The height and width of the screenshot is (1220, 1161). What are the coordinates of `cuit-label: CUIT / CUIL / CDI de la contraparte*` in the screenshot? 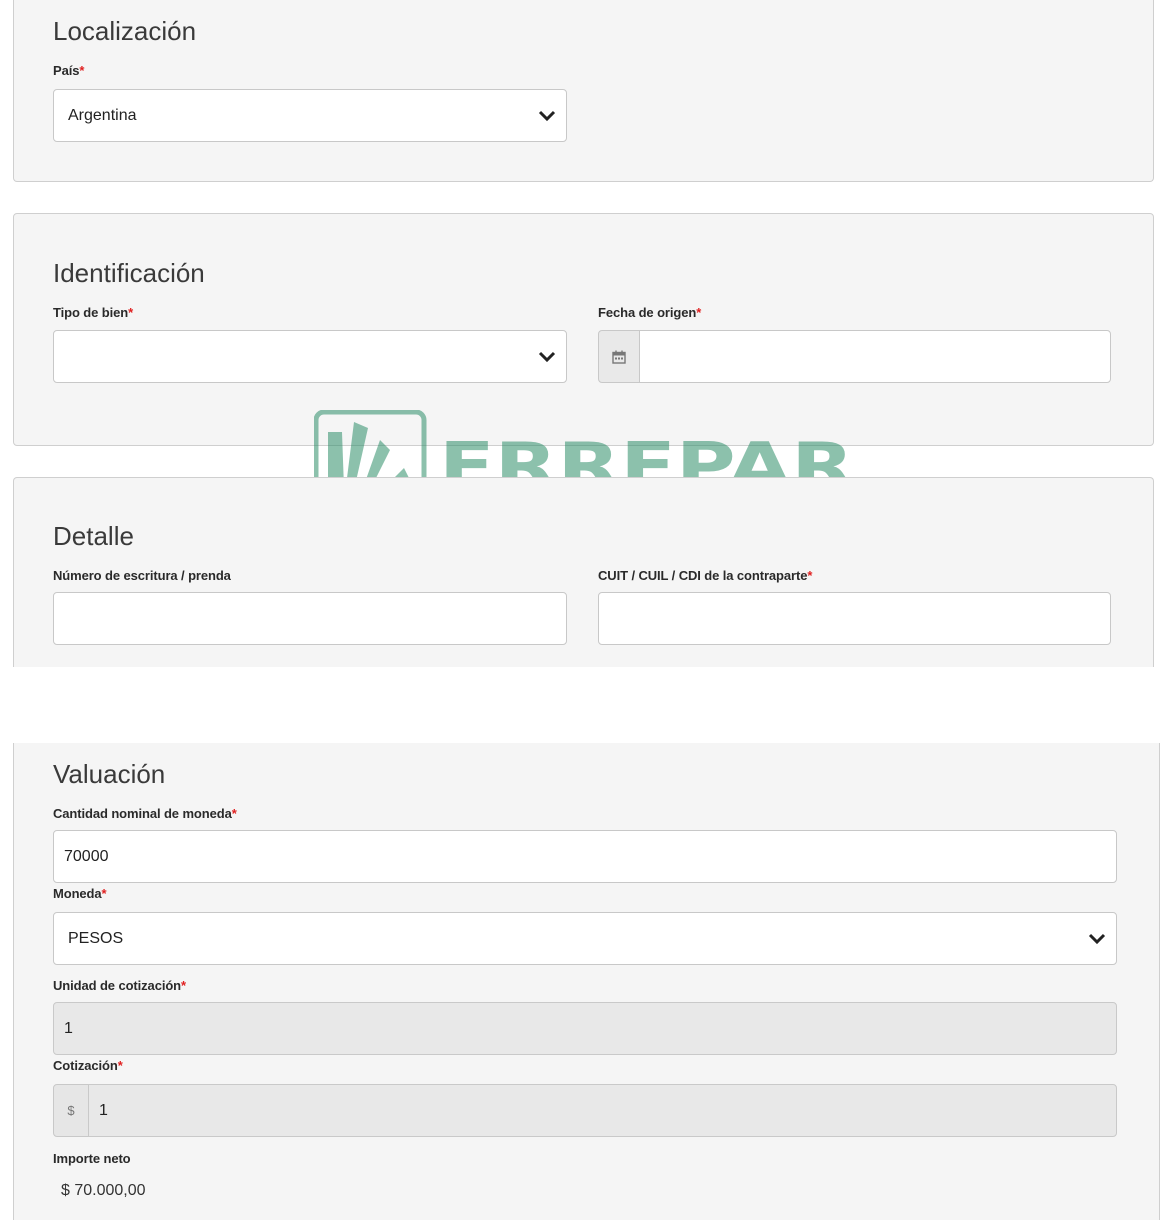 It's located at (705, 575).